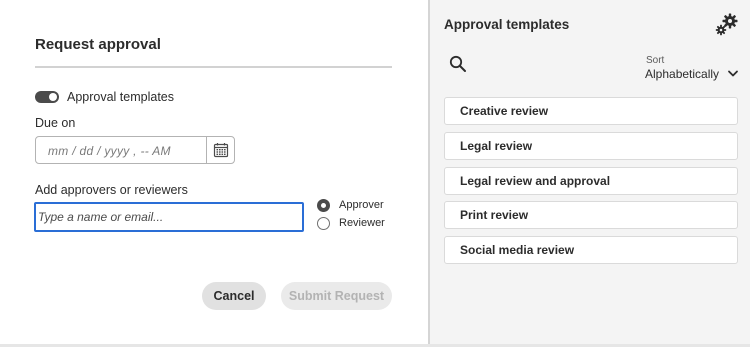 The width and height of the screenshot is (750, 347). Describe the element at coordinates (55, 123) in the screenshot. I see `due-on-label: Due on` at that location.